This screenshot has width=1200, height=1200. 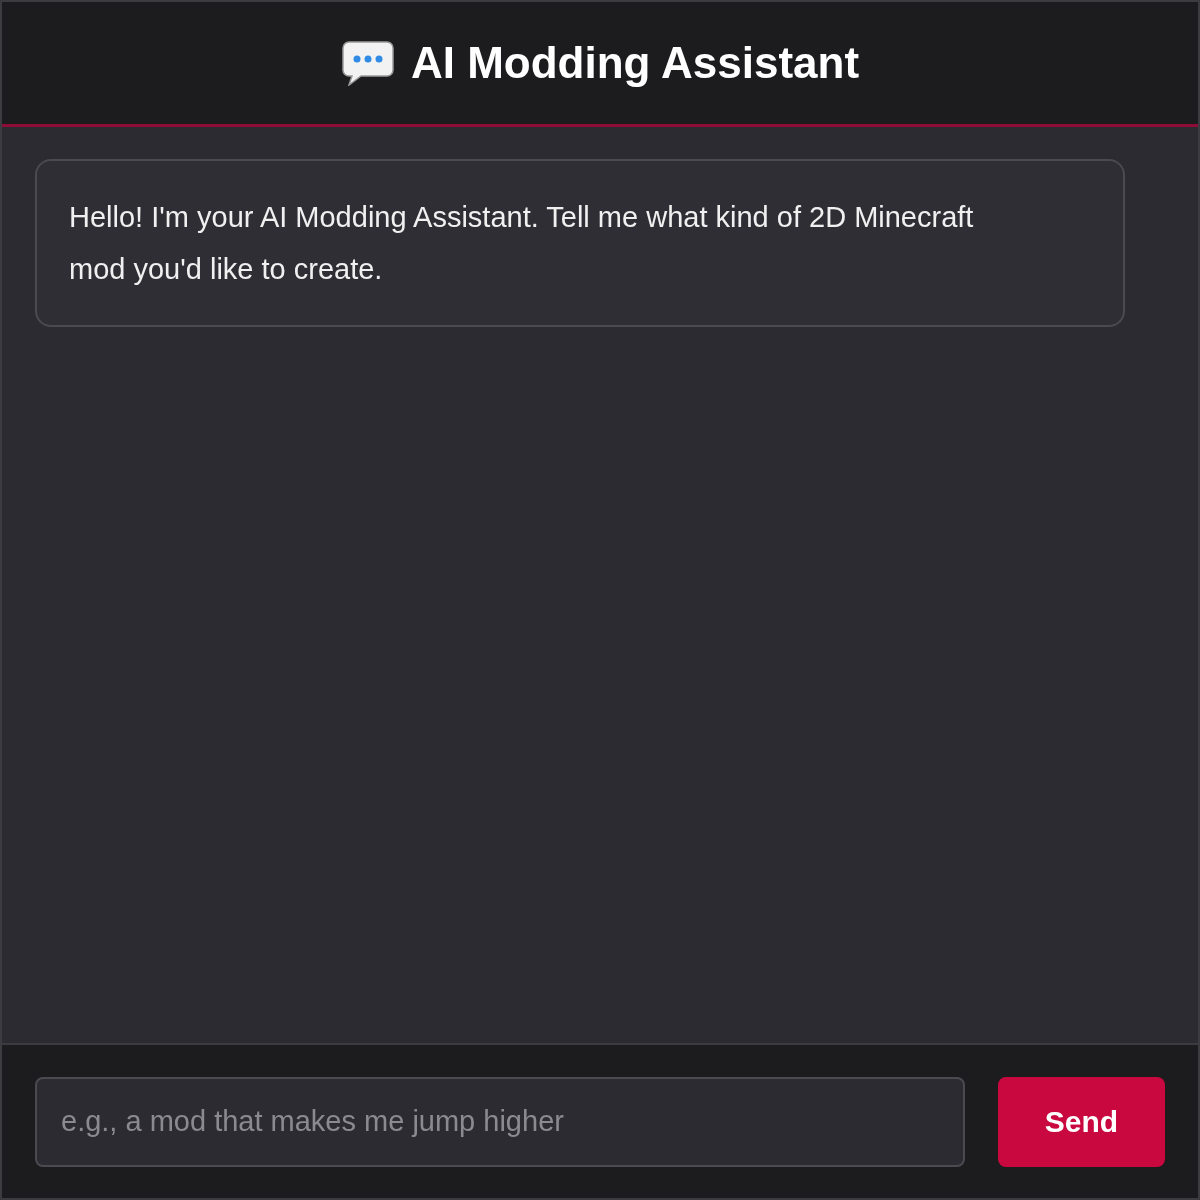 I want to click on message-input-field: e.g., a mod that makes me jump higher, so click(x=500, y=1121).